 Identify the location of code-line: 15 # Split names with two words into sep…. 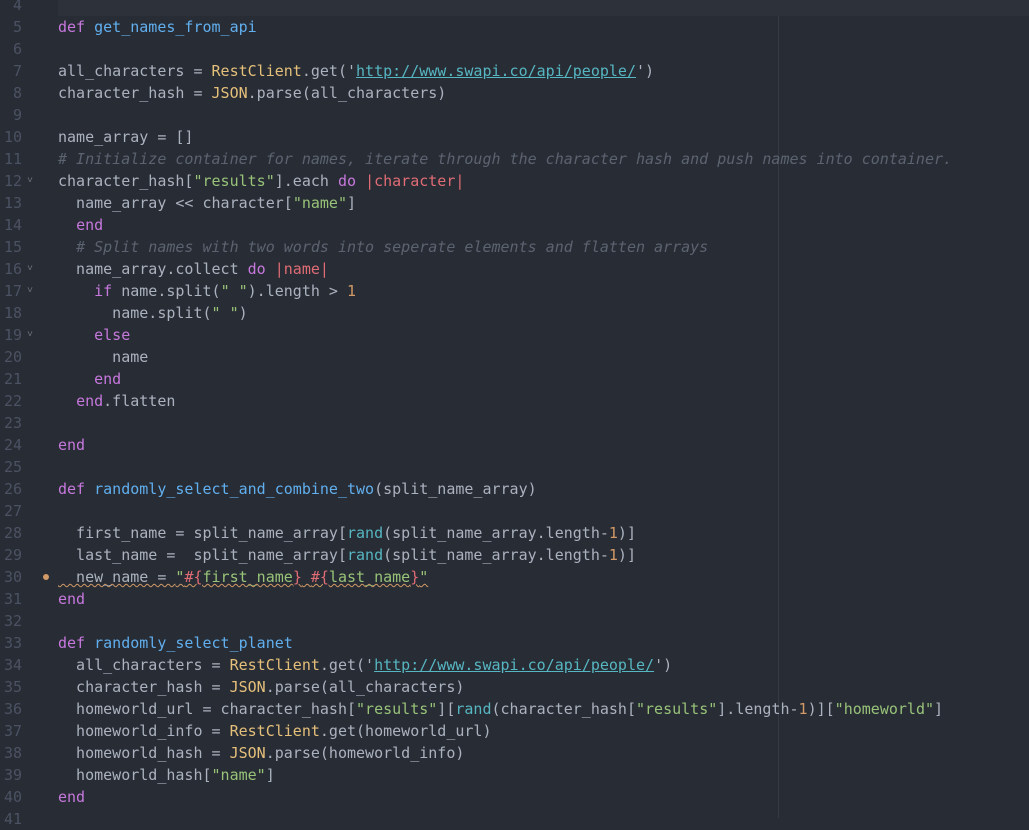
(514, 247).